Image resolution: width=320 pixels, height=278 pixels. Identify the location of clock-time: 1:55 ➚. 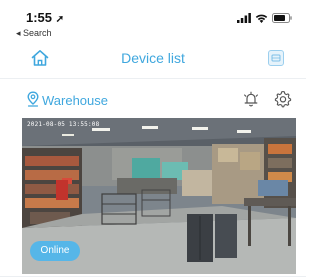
(45, 17).